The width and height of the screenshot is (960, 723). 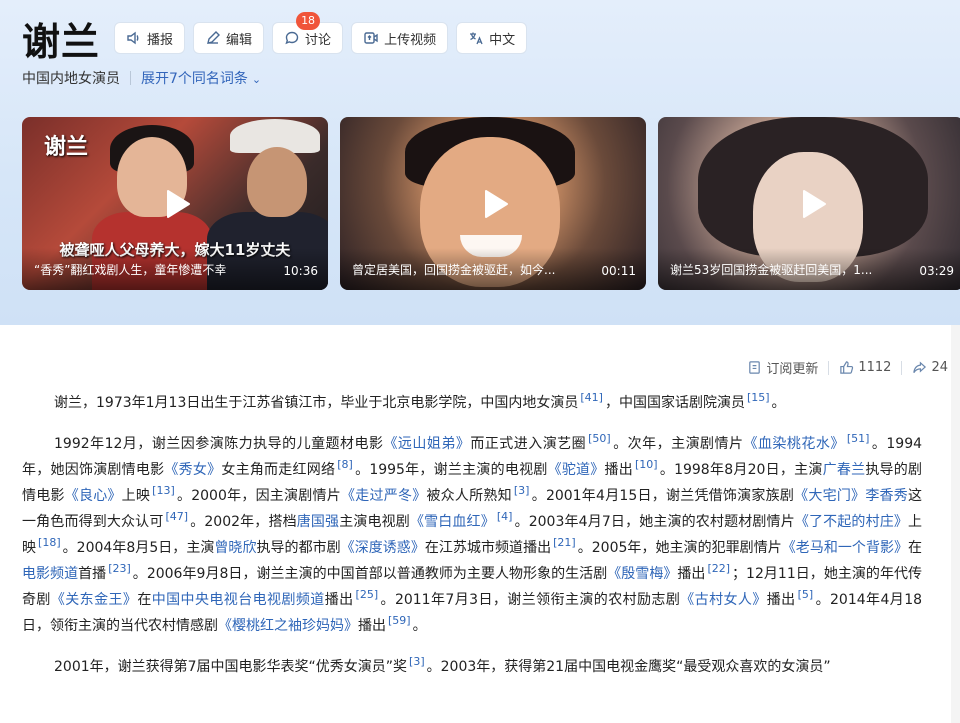 I want to click on edit-button: 编辑, so click(x=229, y=38).